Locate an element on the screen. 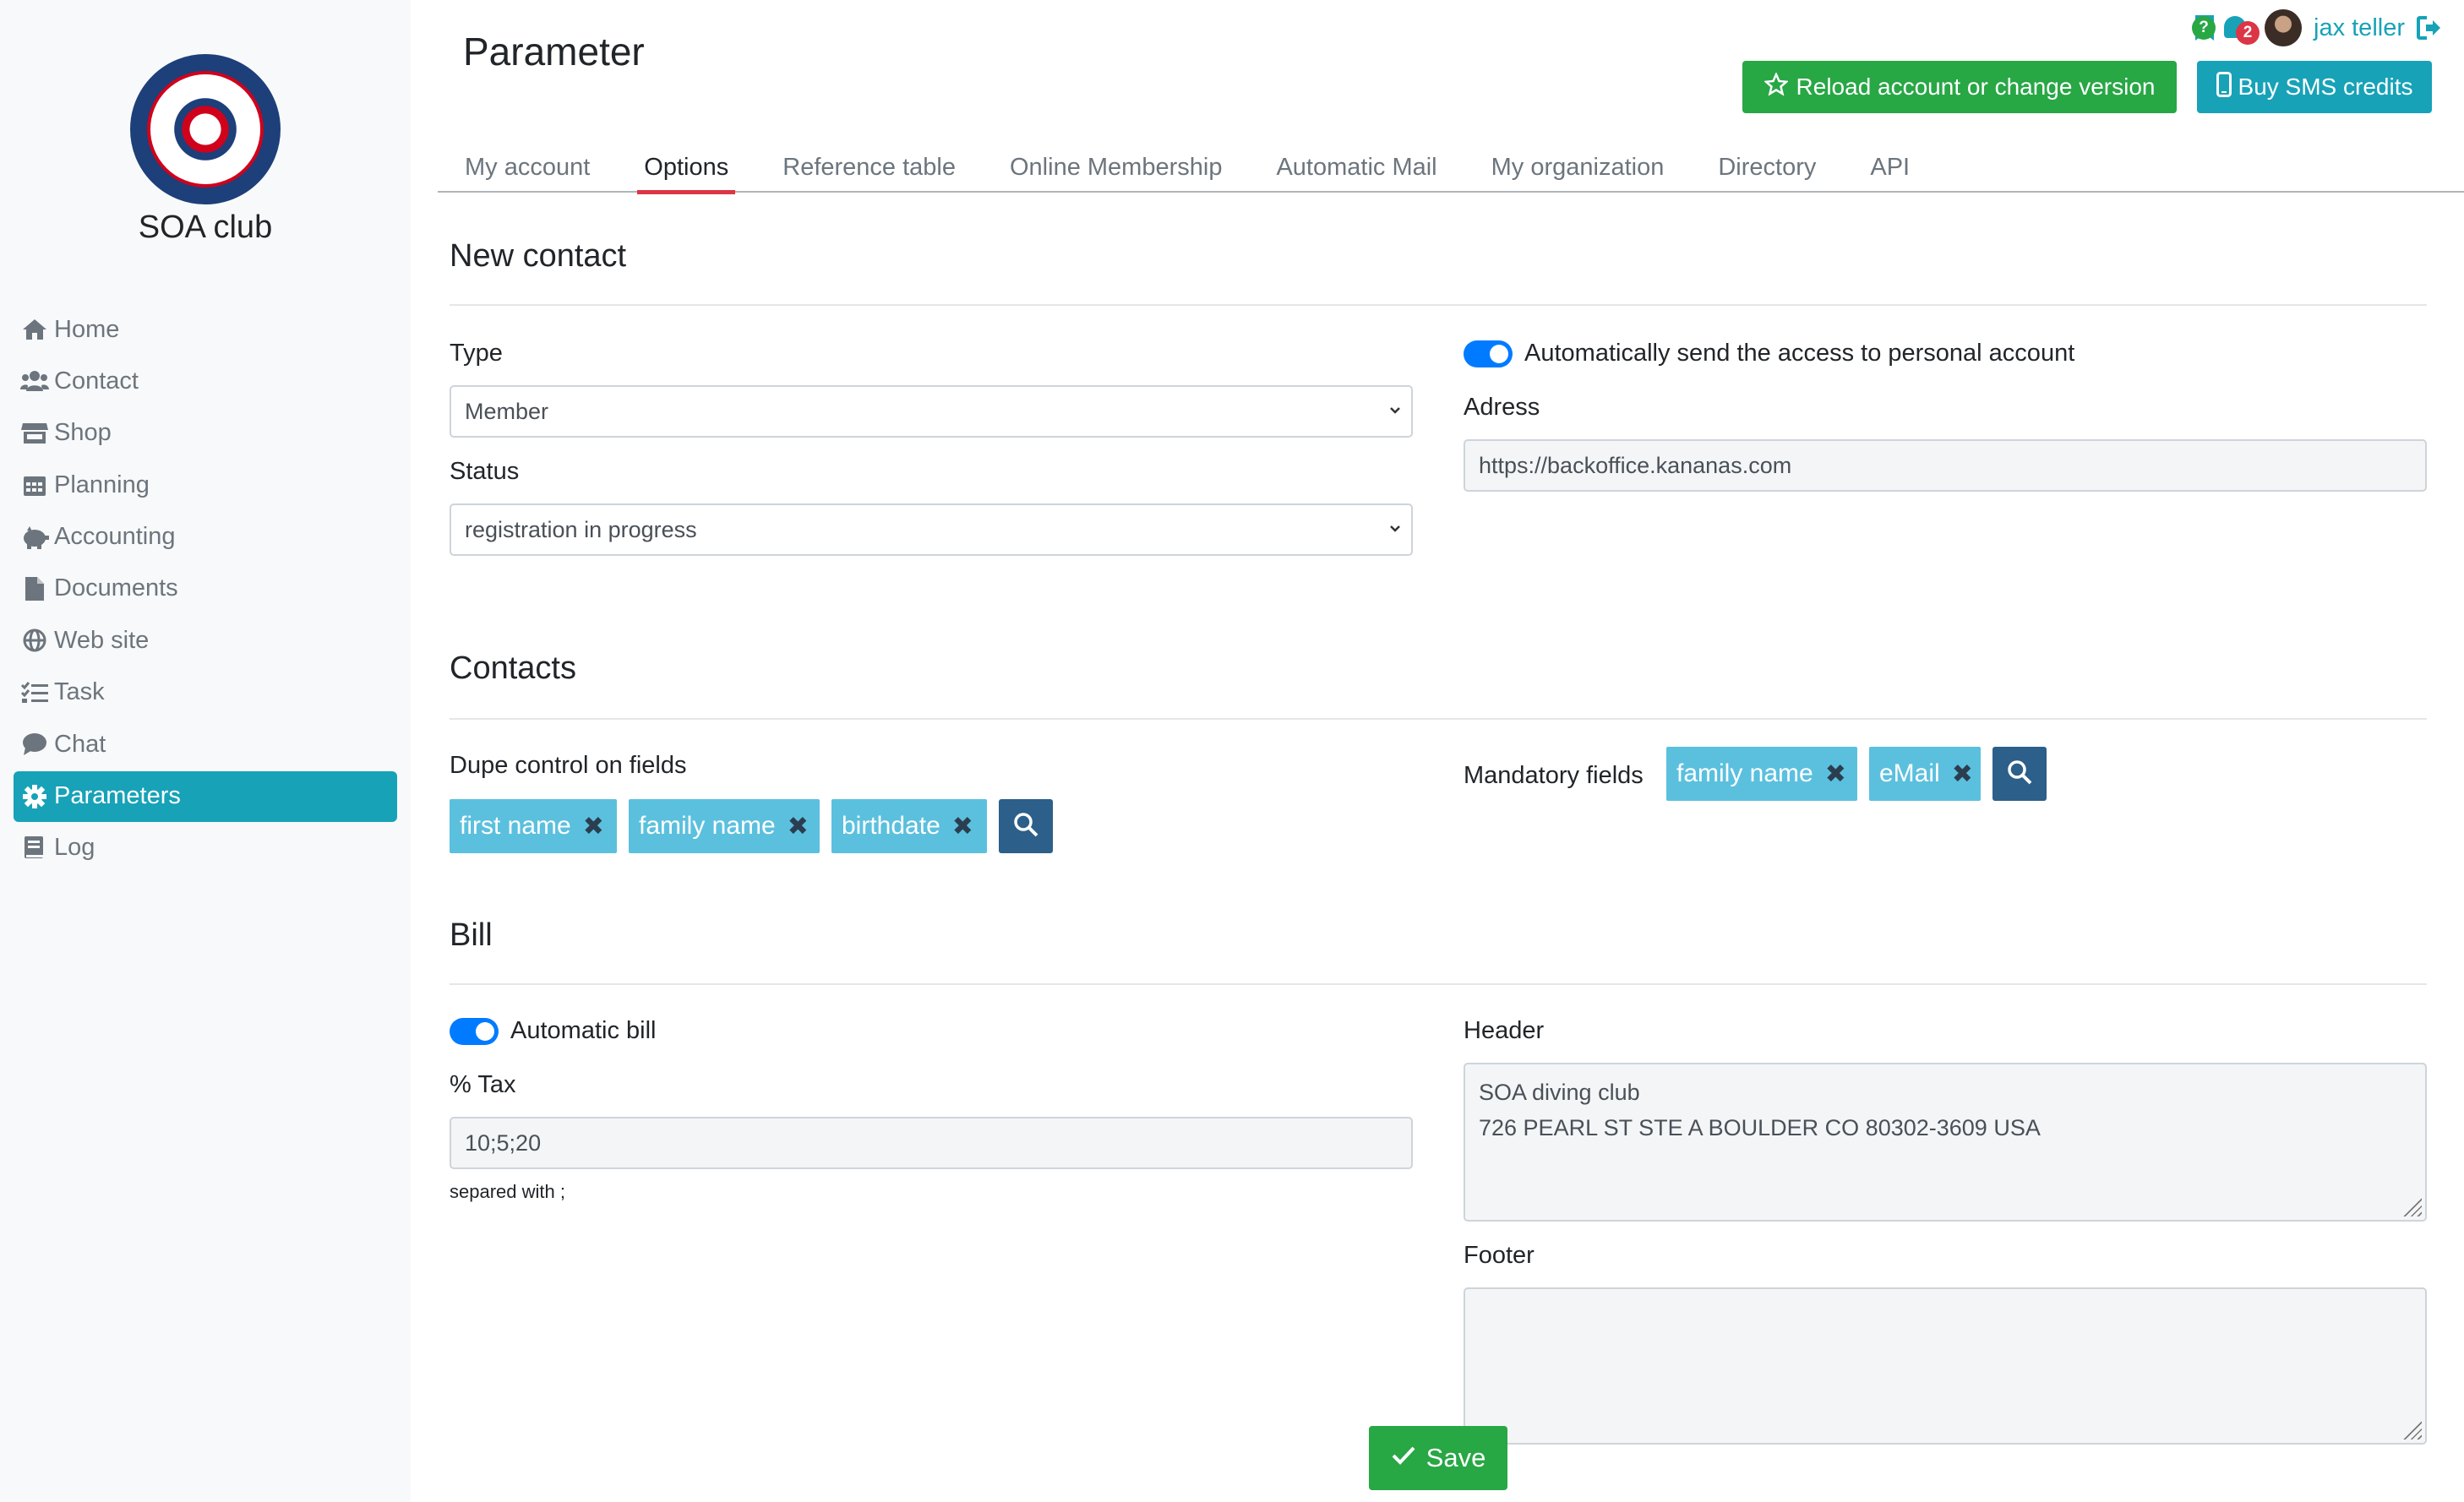 The height and width of the screenshot is (1502, 2464). sidebar-item-home: Home is located at coordinates (206, 329).